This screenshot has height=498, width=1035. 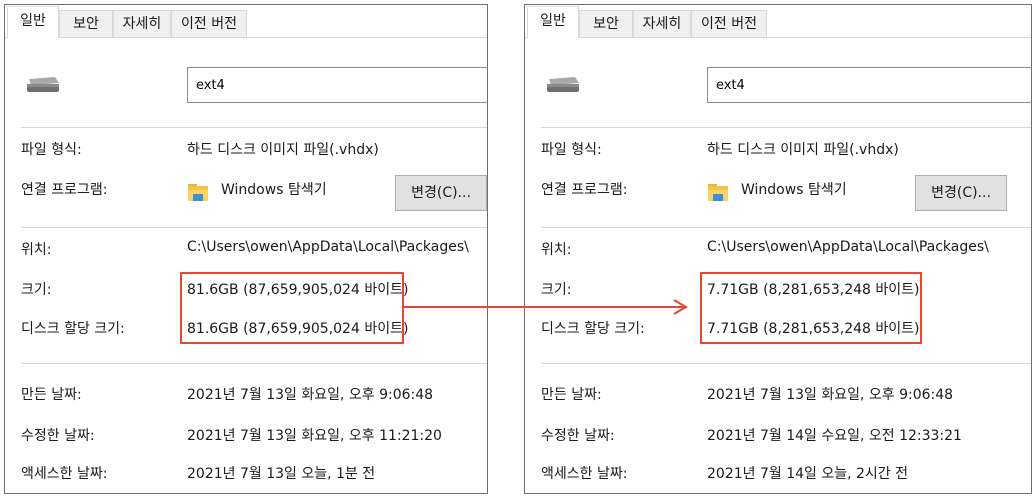 I want to click on accessed-value: 2021년 7월 13일 오늘, 1분 전, so click(x=281, y=474).